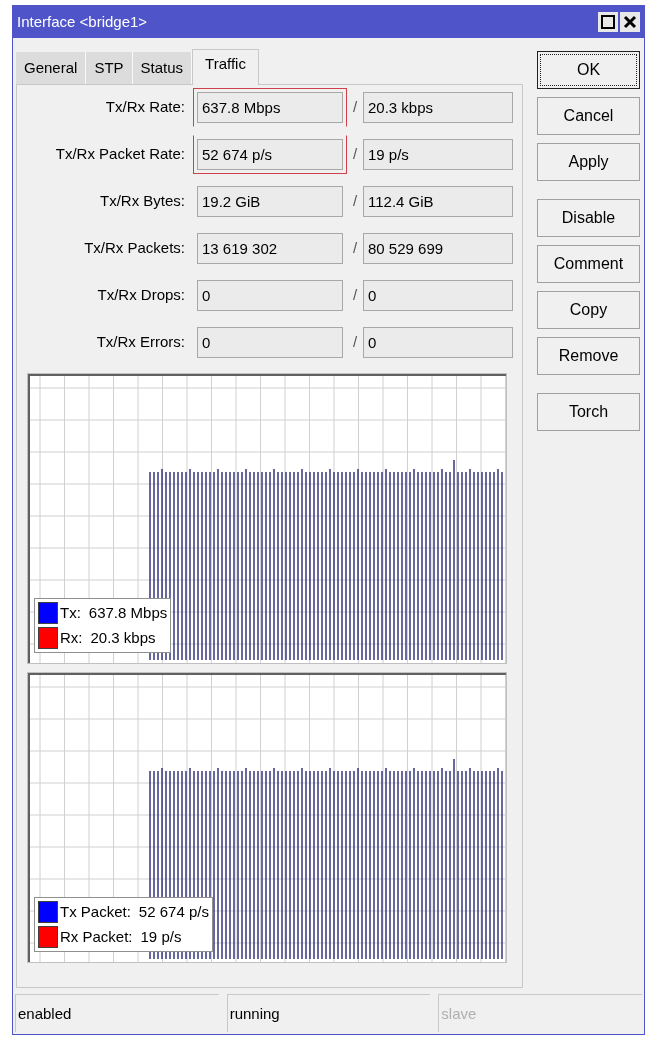  Describe the element at coordinates (120, 154) in the screenshot. I see `field-label: Tx/Rx Packet Rate:` at that location.